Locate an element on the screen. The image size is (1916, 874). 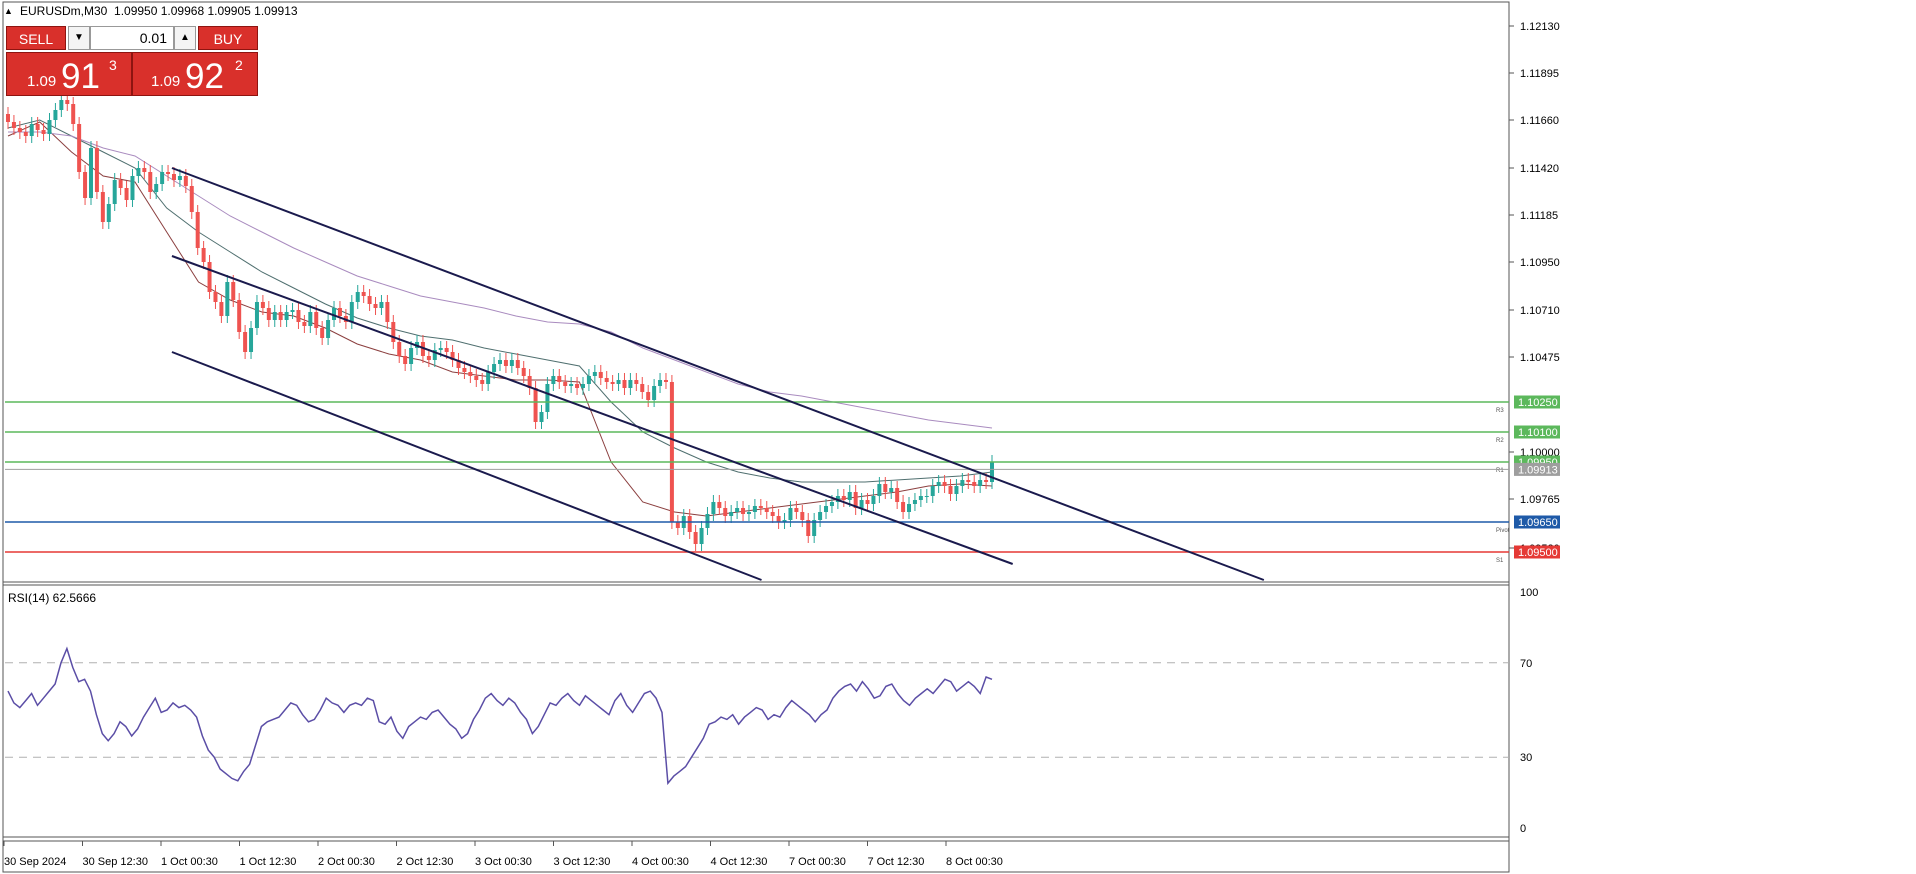
rsi-axis-label: 0 is located at coordinates (1523, 829).